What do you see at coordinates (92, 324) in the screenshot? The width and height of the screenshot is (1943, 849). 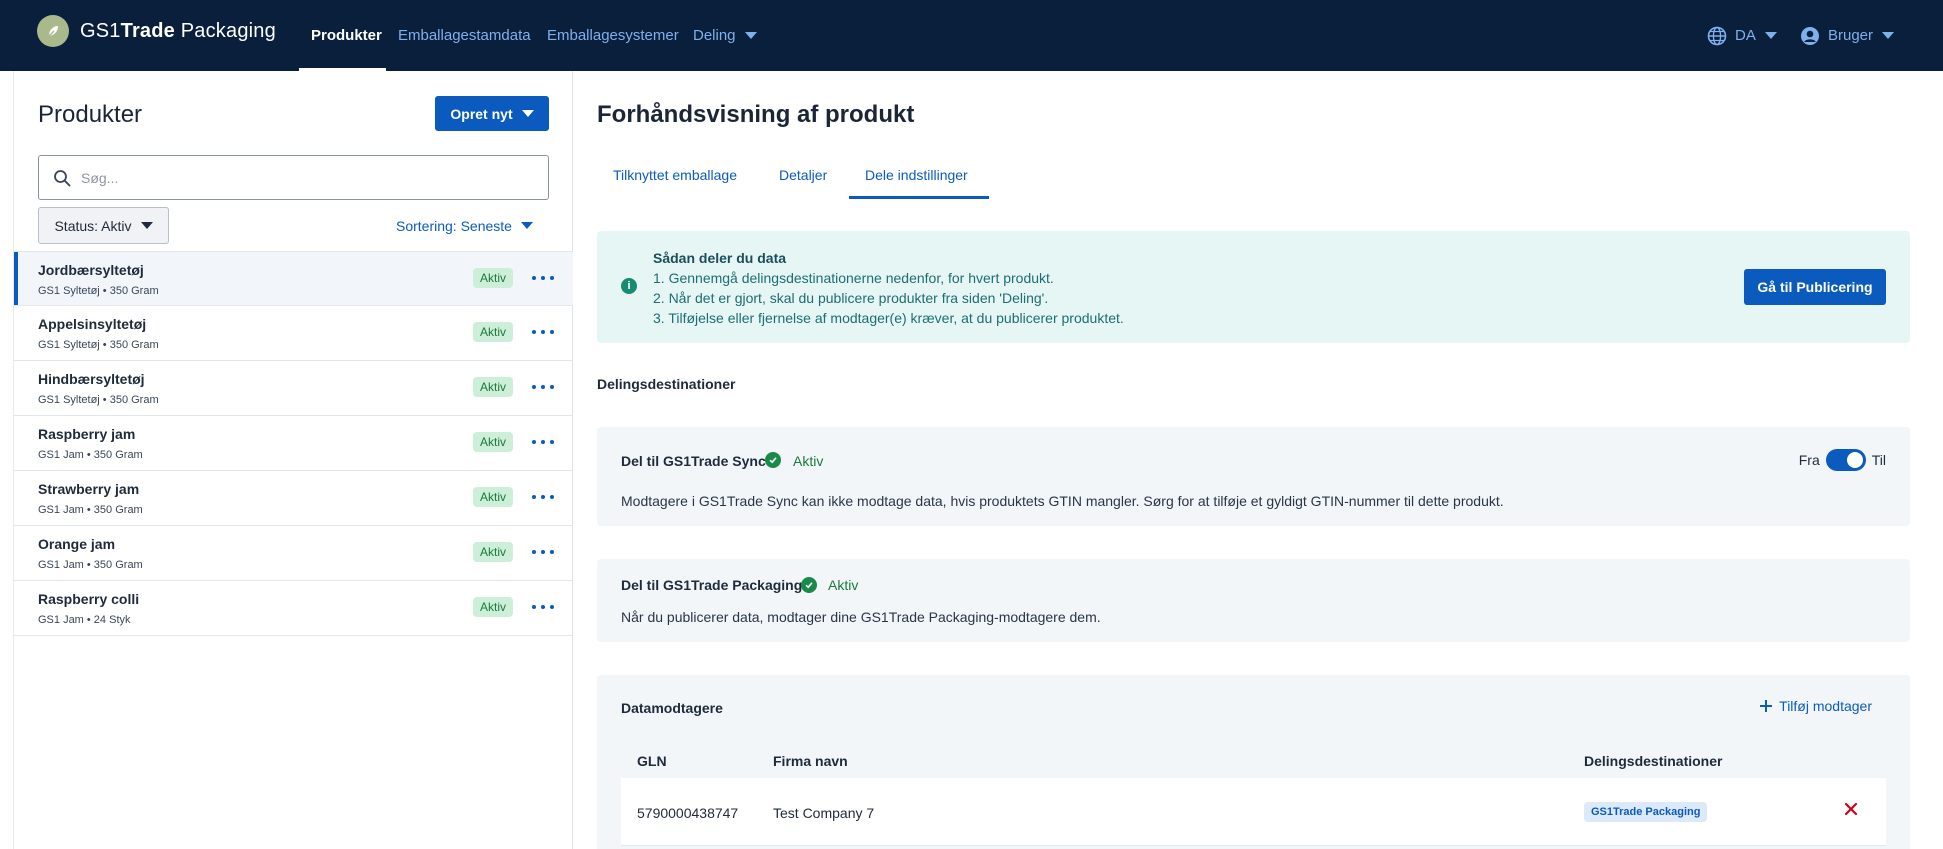 I see `product-name: Appelsinsyltetøj` at bounding box center [92, 324].